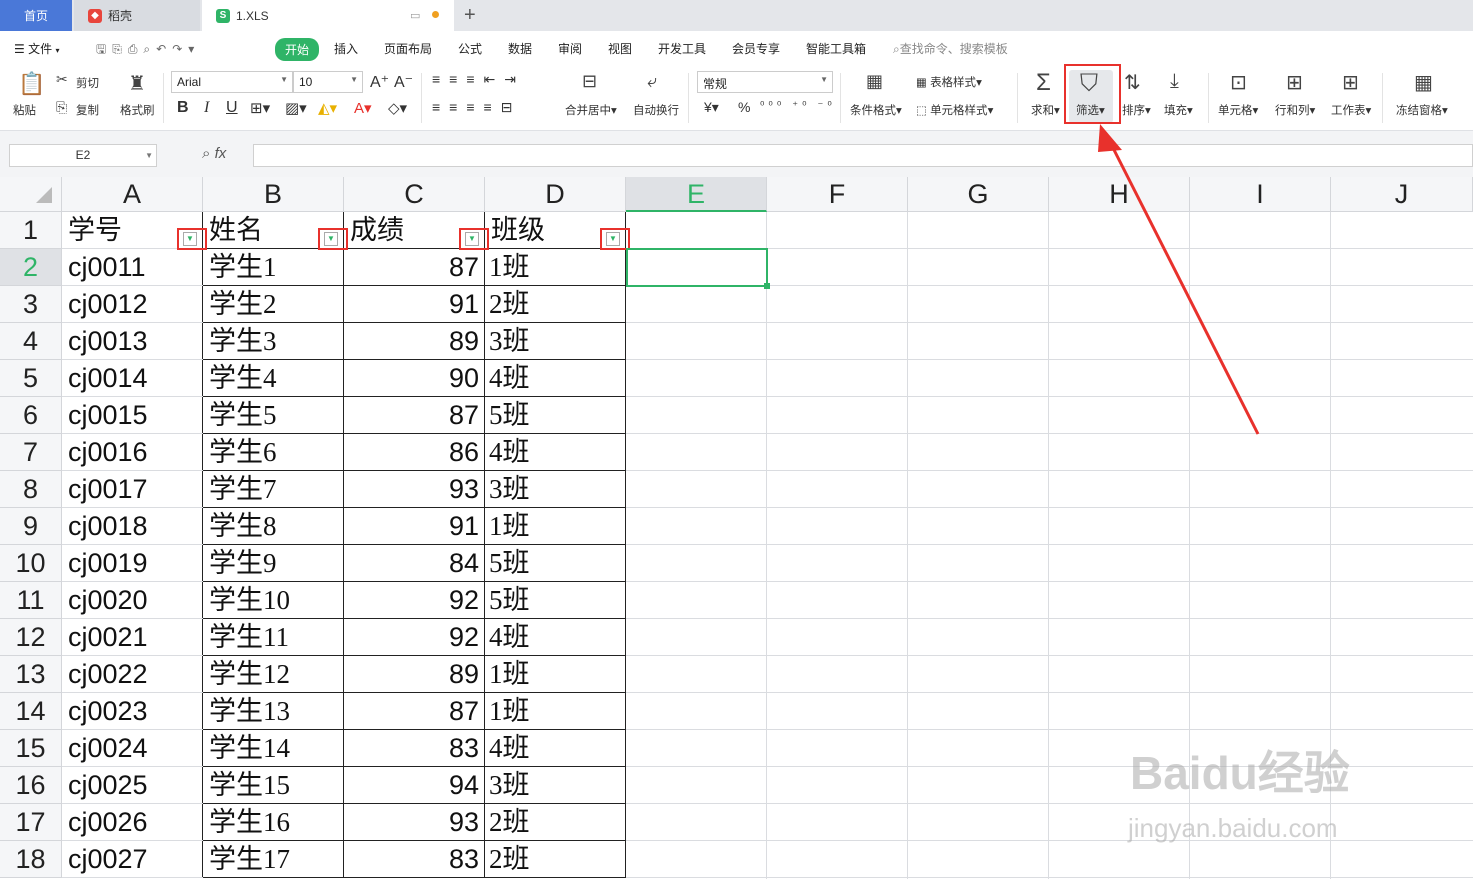 The image size is (1473, 879). What do you see at coordinates (1183, 287) in the screenshot?
I see `annotation-arrow-line` at bounding box center [1183, 287].